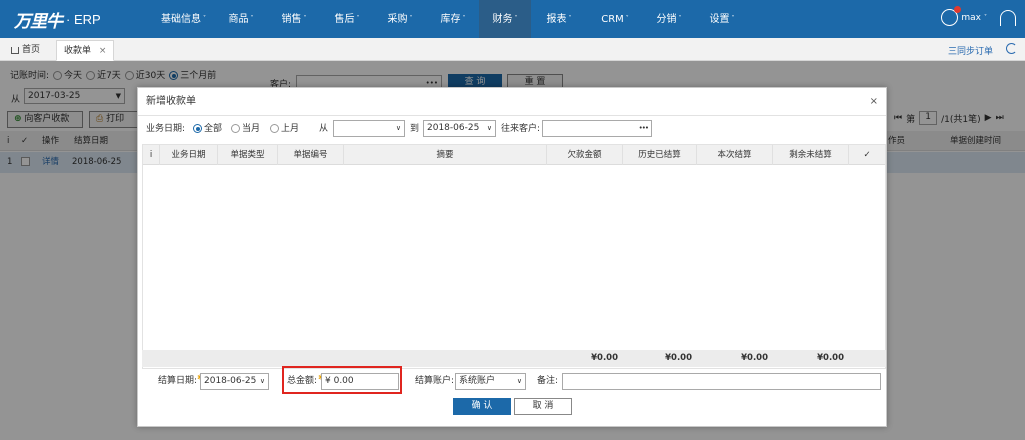 The height and width of the screenshot is (440, 1025). What do you see at coordinates (189, 155) in the screenshot?
I see `col-biz-date: 业务日期` at bounding box center [189, 155].